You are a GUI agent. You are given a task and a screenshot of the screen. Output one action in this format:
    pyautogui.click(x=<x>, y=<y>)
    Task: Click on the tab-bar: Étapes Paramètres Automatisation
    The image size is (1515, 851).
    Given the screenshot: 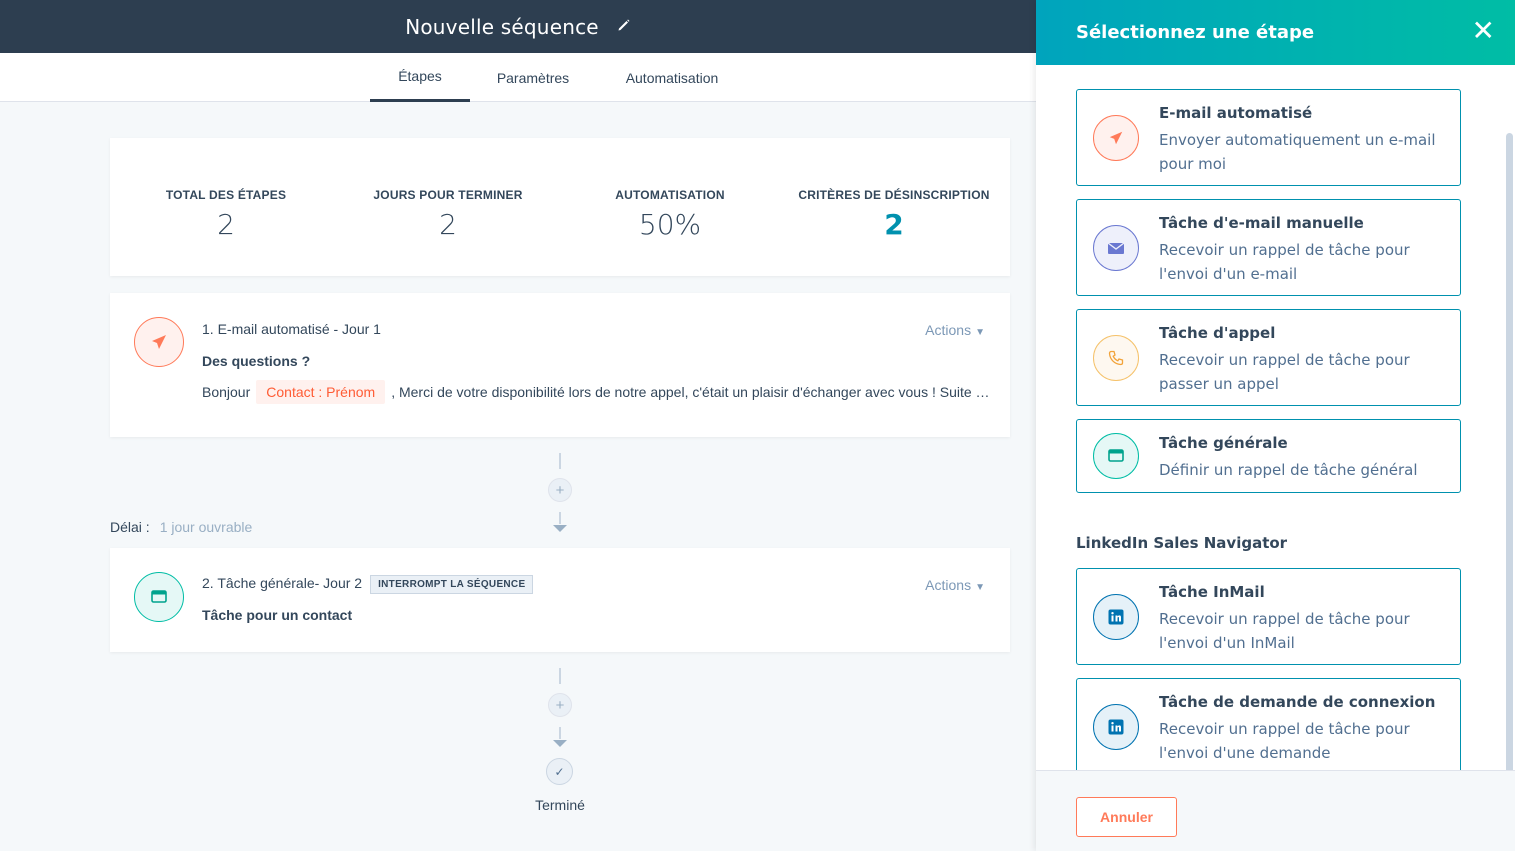 What is the action you would take?
    pyautogui.click(x=518, y=77)
    